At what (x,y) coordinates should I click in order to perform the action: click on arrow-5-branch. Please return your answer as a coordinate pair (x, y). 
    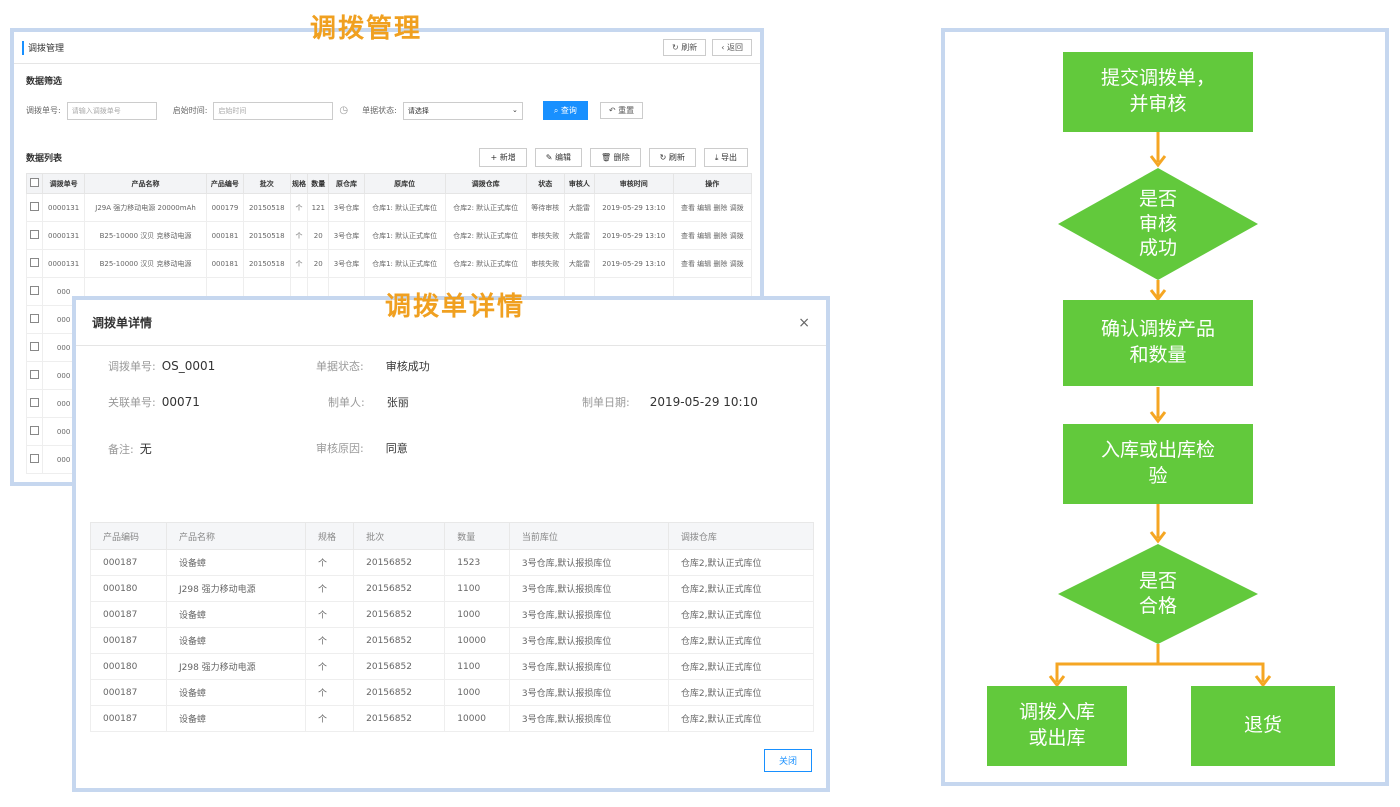
    Looking at the image, I should click on (1160, 672).